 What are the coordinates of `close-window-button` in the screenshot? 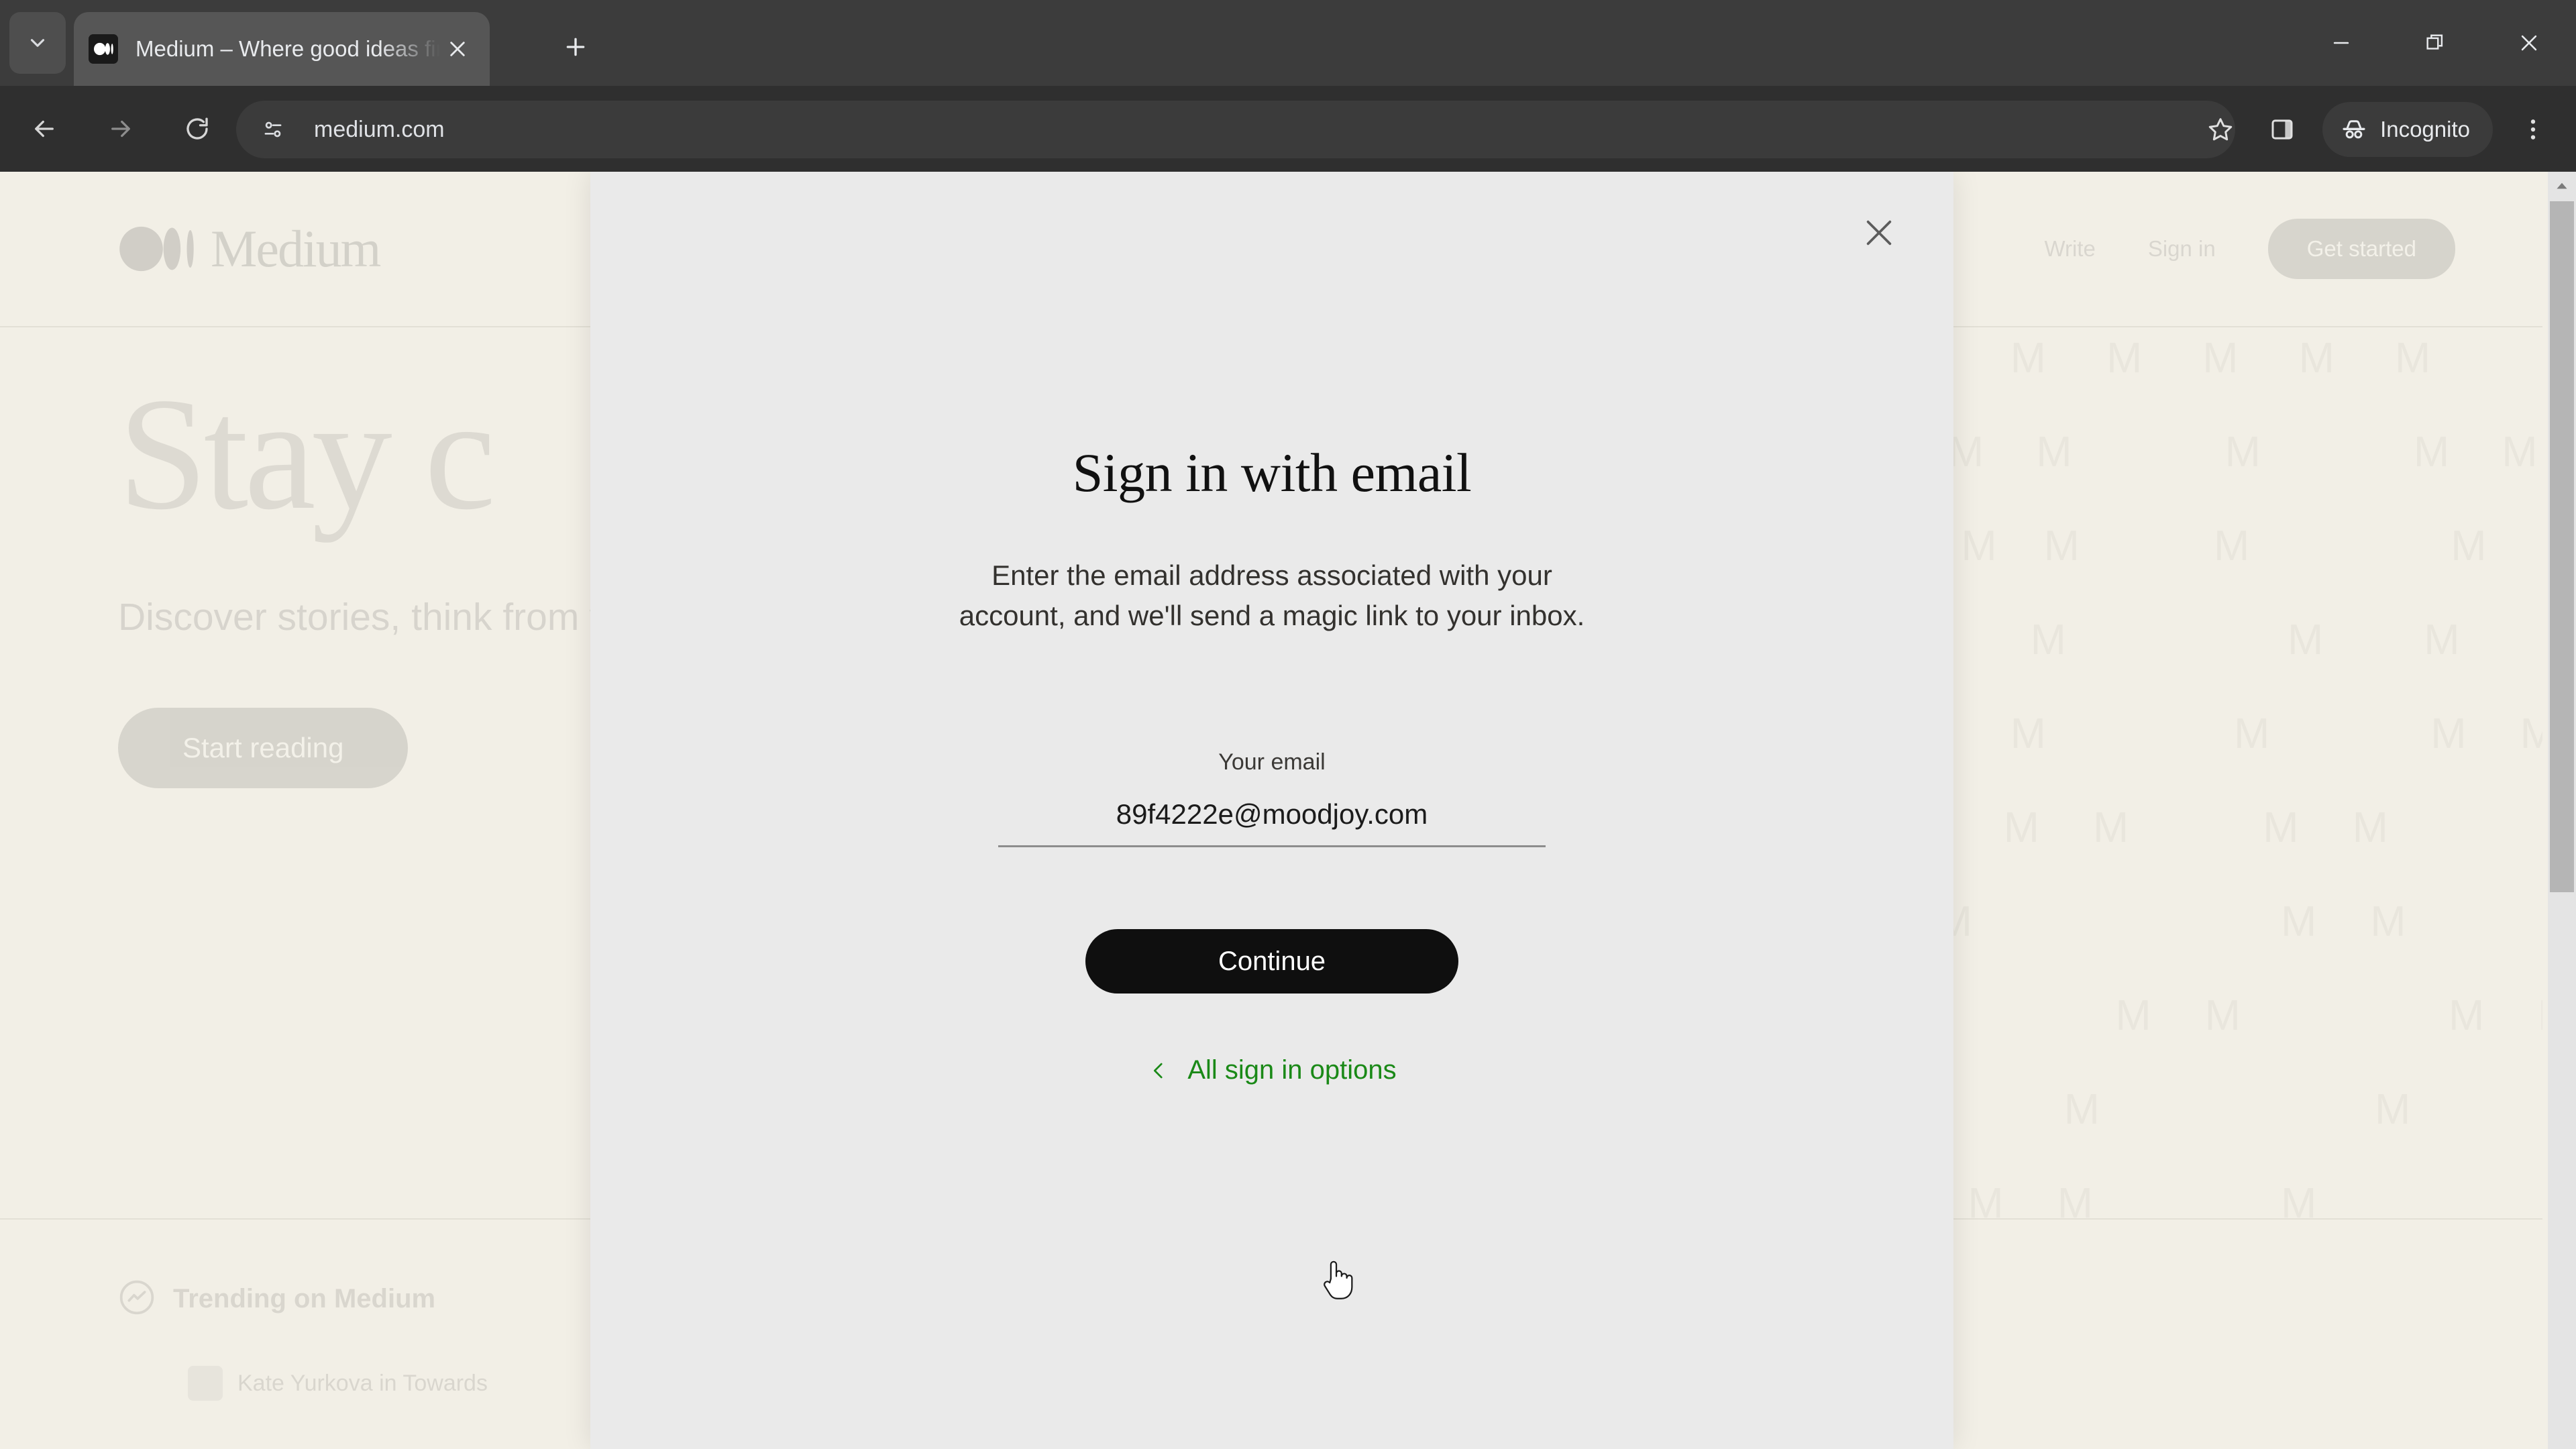 It's located at (2529, 43).